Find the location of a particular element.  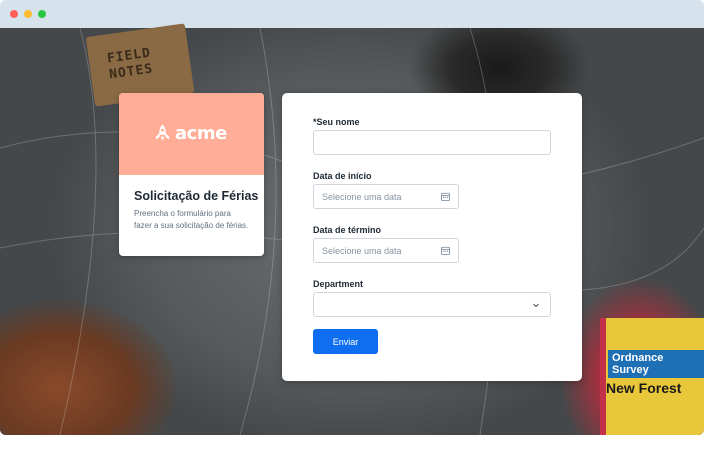

name-label: *Seu nome is located at coordinates (336, 122).